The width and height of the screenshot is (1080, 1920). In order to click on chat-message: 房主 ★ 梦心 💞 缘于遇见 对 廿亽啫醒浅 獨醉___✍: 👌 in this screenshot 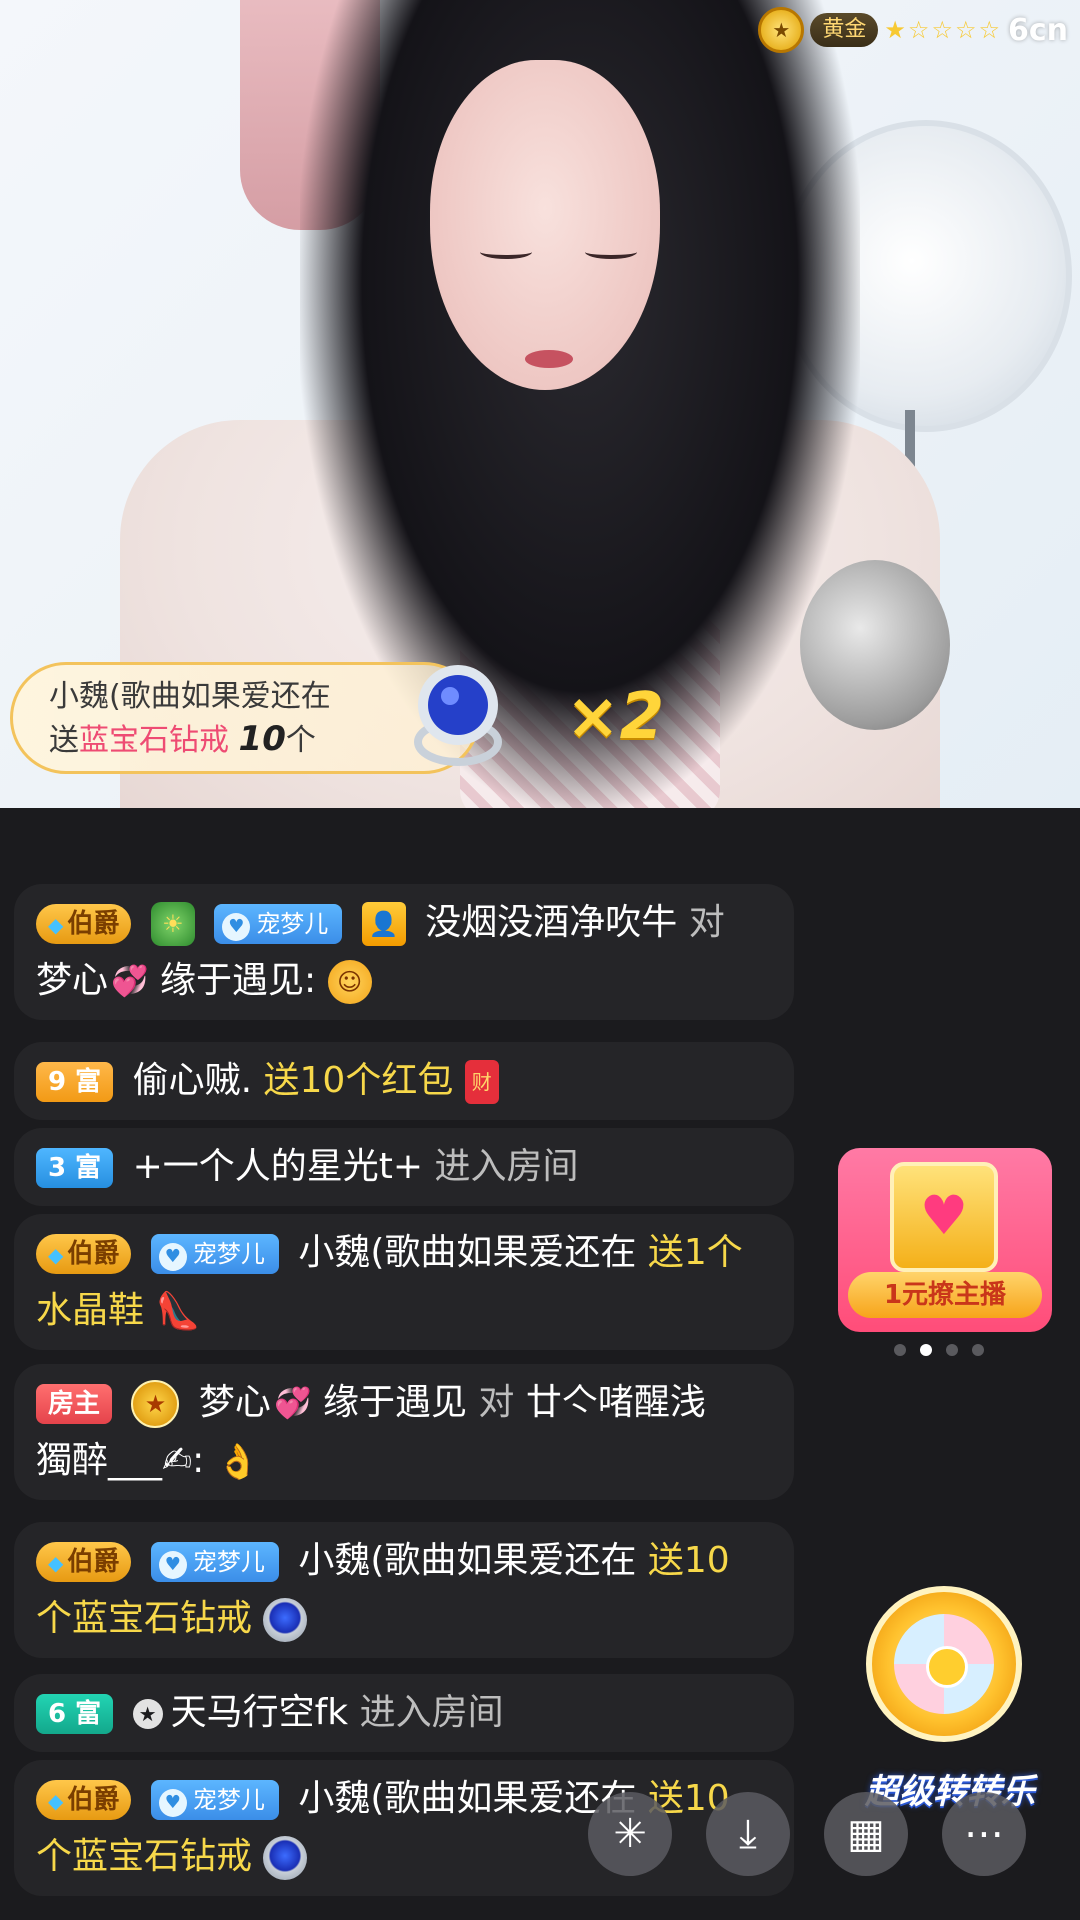, I will do `click(404, 1432)`.